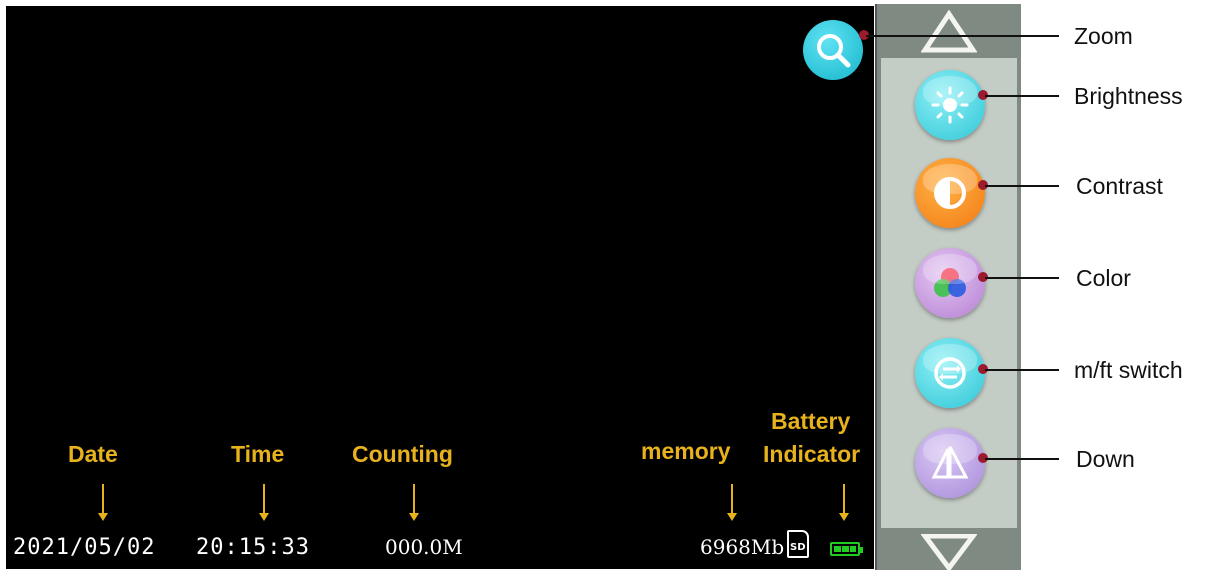  Describe the element at coordinates (811, 421) in the screenshot. I see `battery-label-line1: Battery` at that location.